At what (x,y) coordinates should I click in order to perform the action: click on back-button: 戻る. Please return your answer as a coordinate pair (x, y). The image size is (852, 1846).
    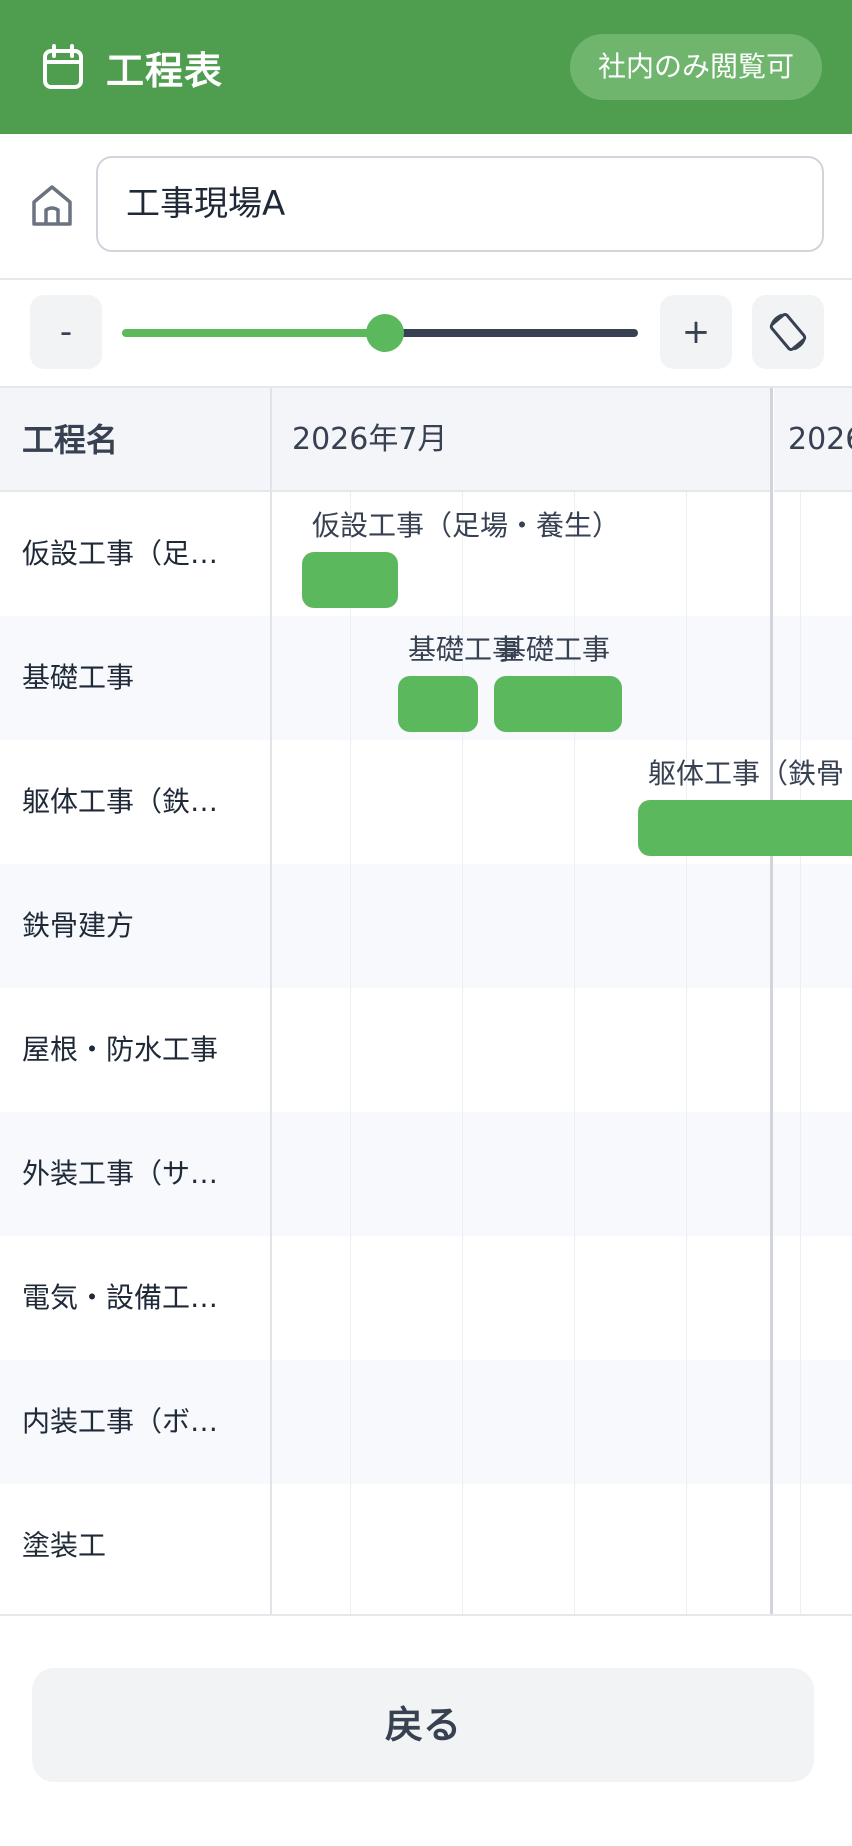
    Looking at the image, I should click on (423, 1725).